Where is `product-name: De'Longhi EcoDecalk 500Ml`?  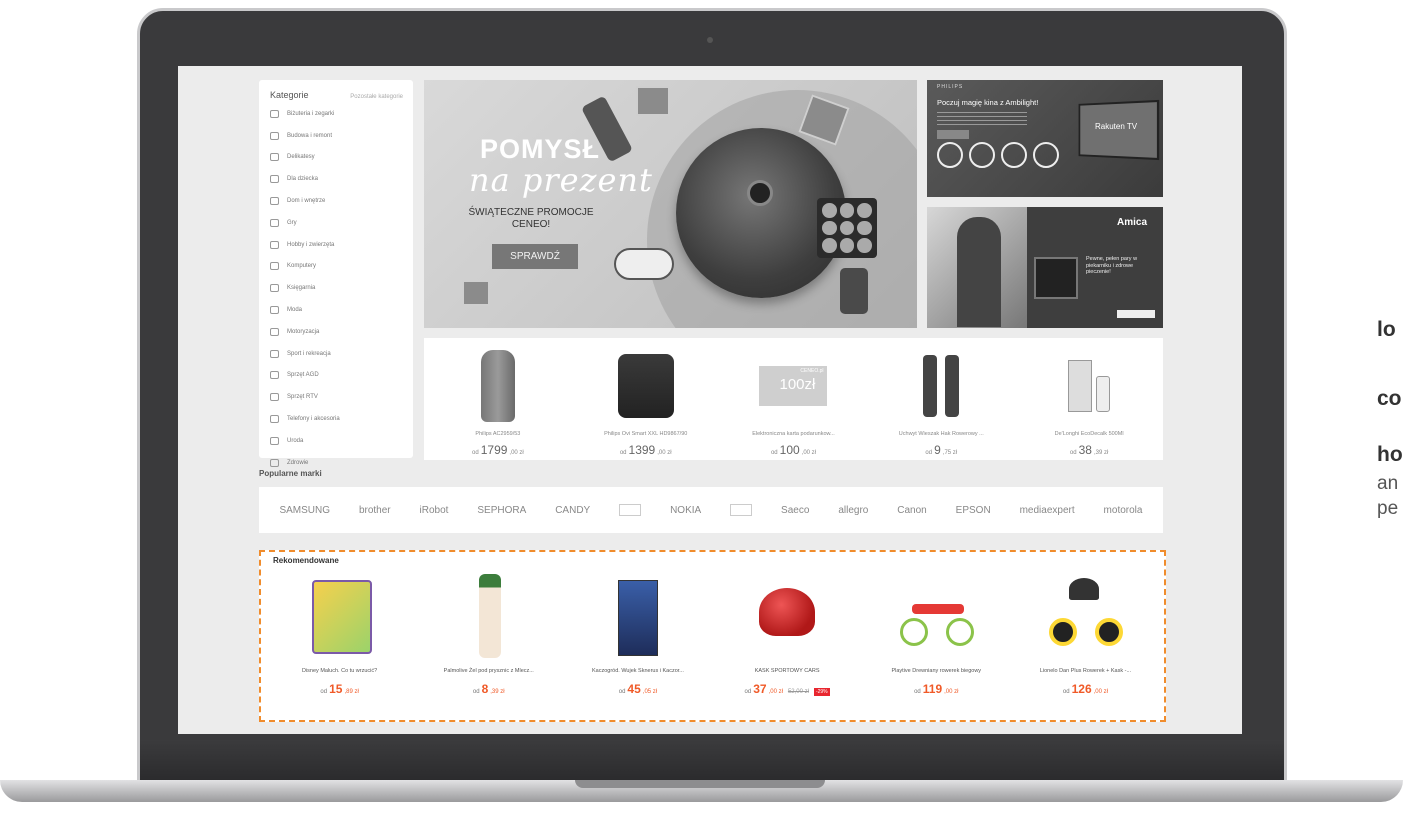 product-name: De'Longhi EcoDecalk 500Ml is located at coordinates (1089, 434).